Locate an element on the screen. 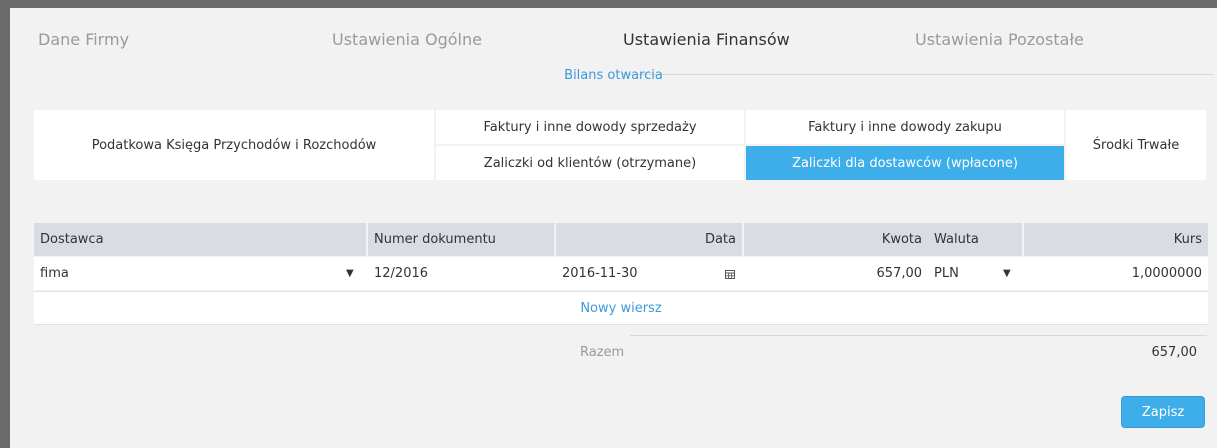 This screenshot has width=1217, height=448. amount-input: 657,00 is located at coordinates (836, 273).